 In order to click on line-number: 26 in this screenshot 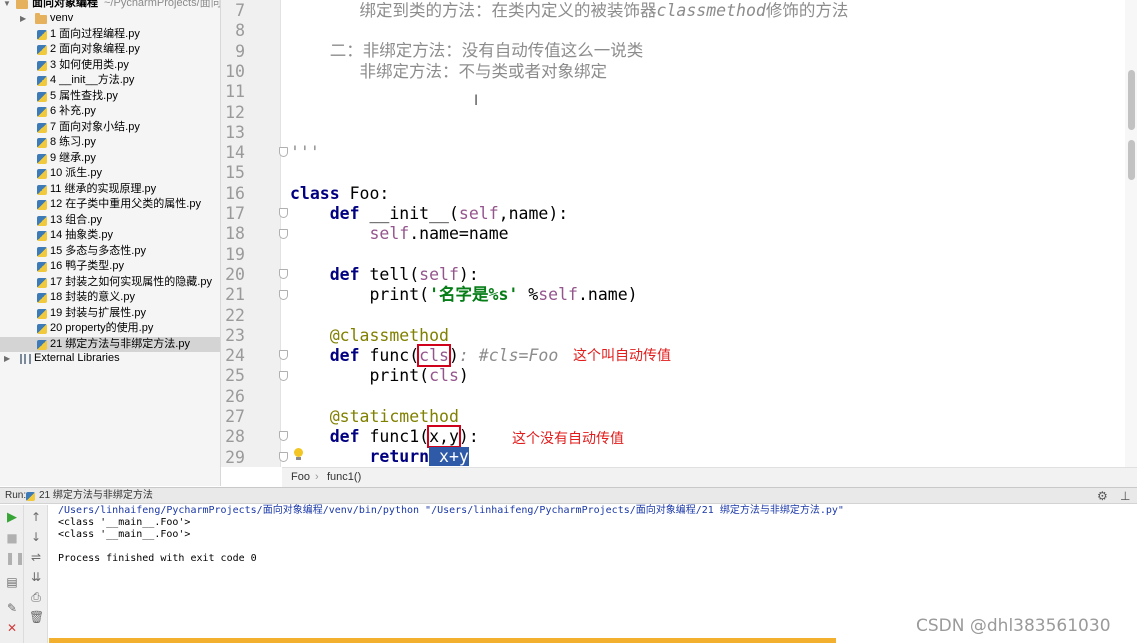, I will do `click(235, 396)`.